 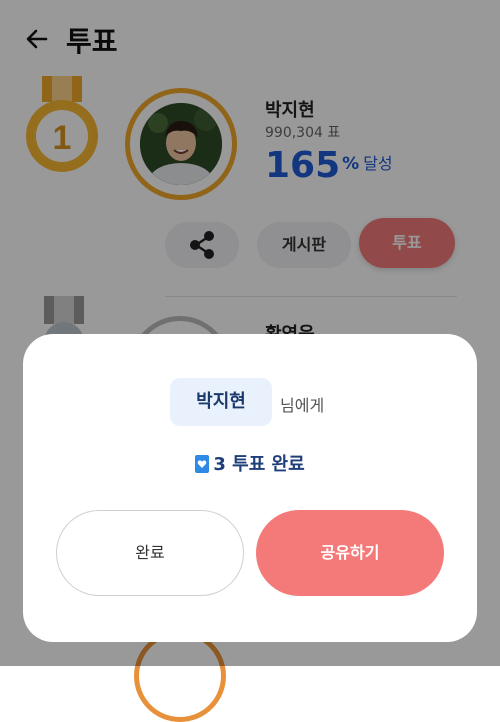 What do you see at coordinates (221, 402) in the screenshot?
I see `recipient-name: 박지현` at bounding box center [221, 402].